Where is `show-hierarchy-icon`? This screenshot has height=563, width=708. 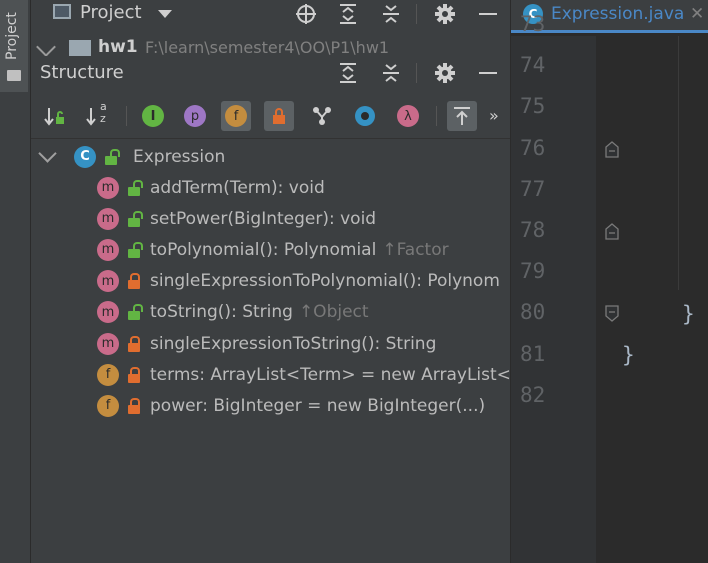 show-hierarchy-icon is located at coordinates (322, 116).